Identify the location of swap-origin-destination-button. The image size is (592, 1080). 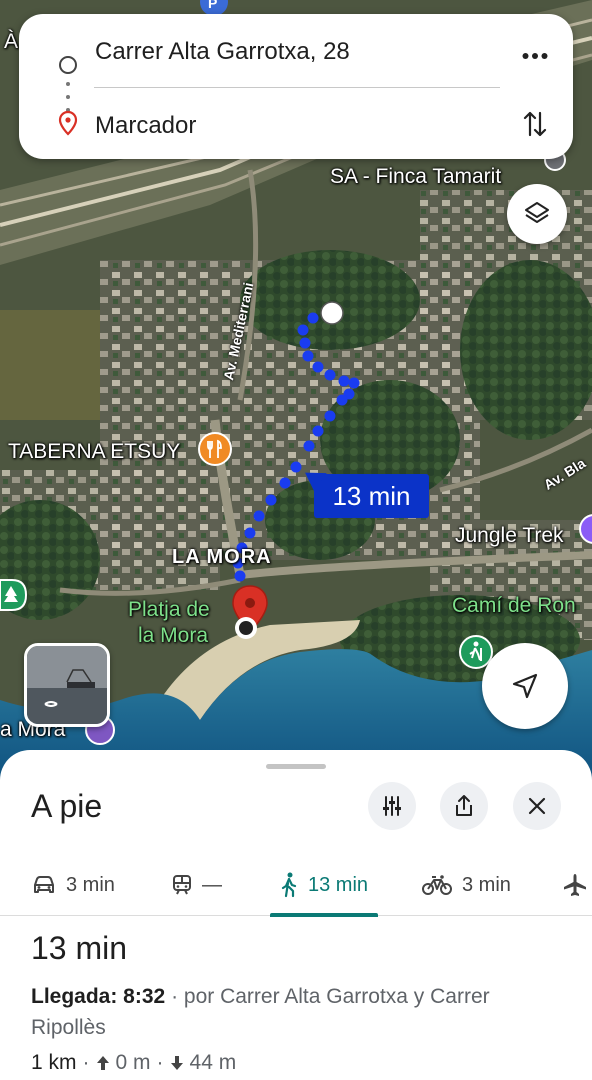
(535, 124).